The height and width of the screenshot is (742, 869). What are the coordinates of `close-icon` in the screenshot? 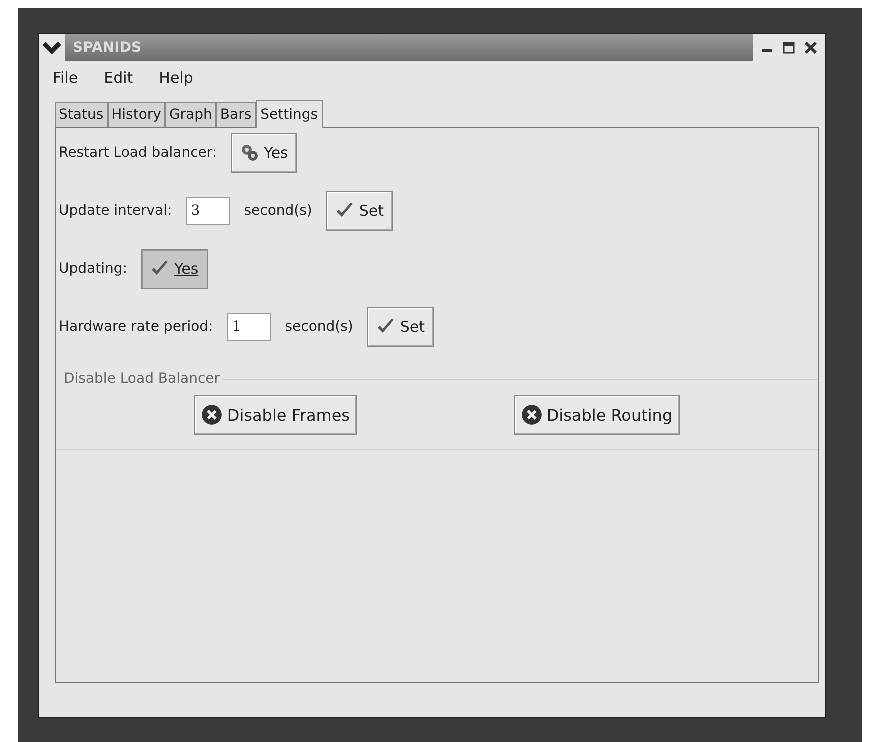 It's located at (811, 48).